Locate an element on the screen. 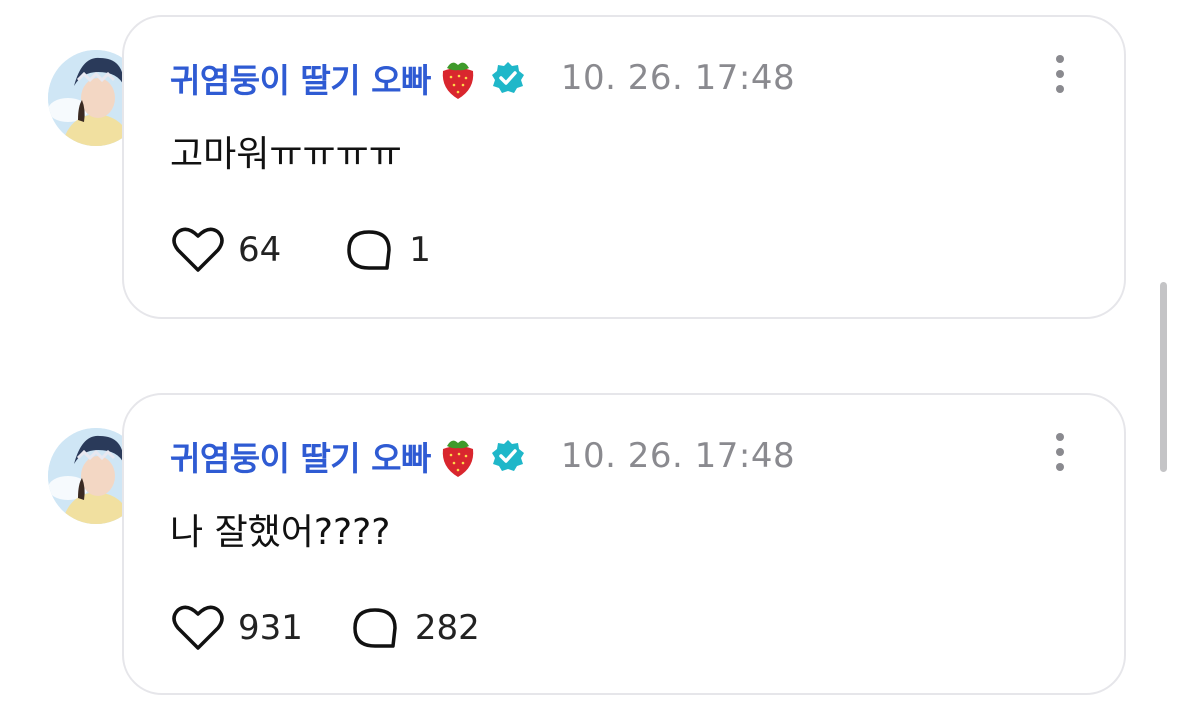 The image size is (1179, 723). like-button: 931 is located at coordinates (237, 628).